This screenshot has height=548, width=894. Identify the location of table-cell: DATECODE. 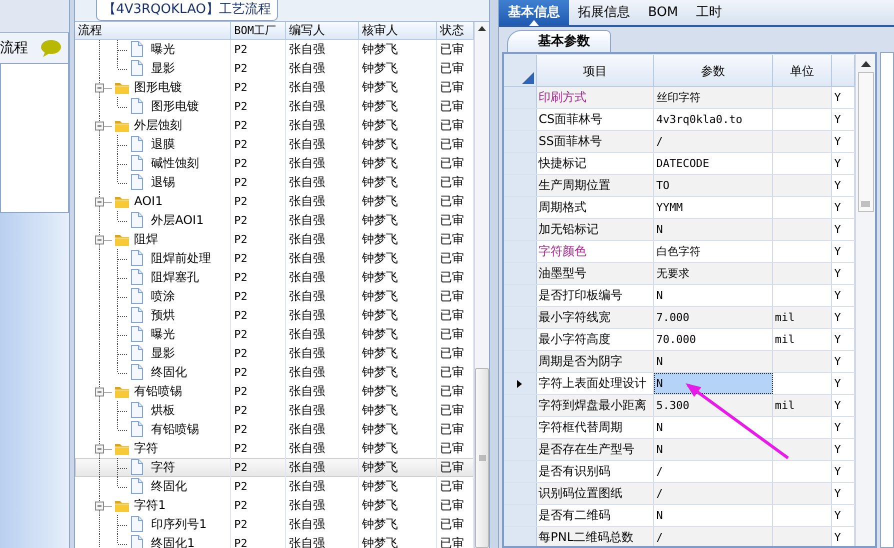
(713, 163).